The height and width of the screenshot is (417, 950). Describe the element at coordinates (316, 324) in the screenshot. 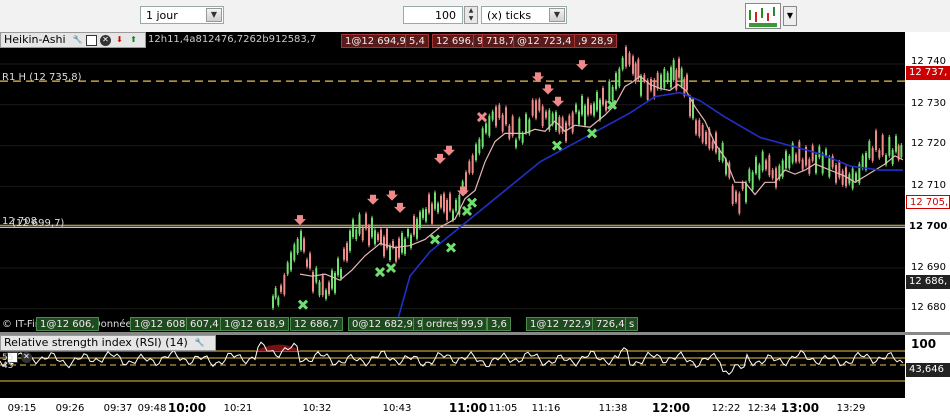

I see `order-tag: 12 686,7` at that location.